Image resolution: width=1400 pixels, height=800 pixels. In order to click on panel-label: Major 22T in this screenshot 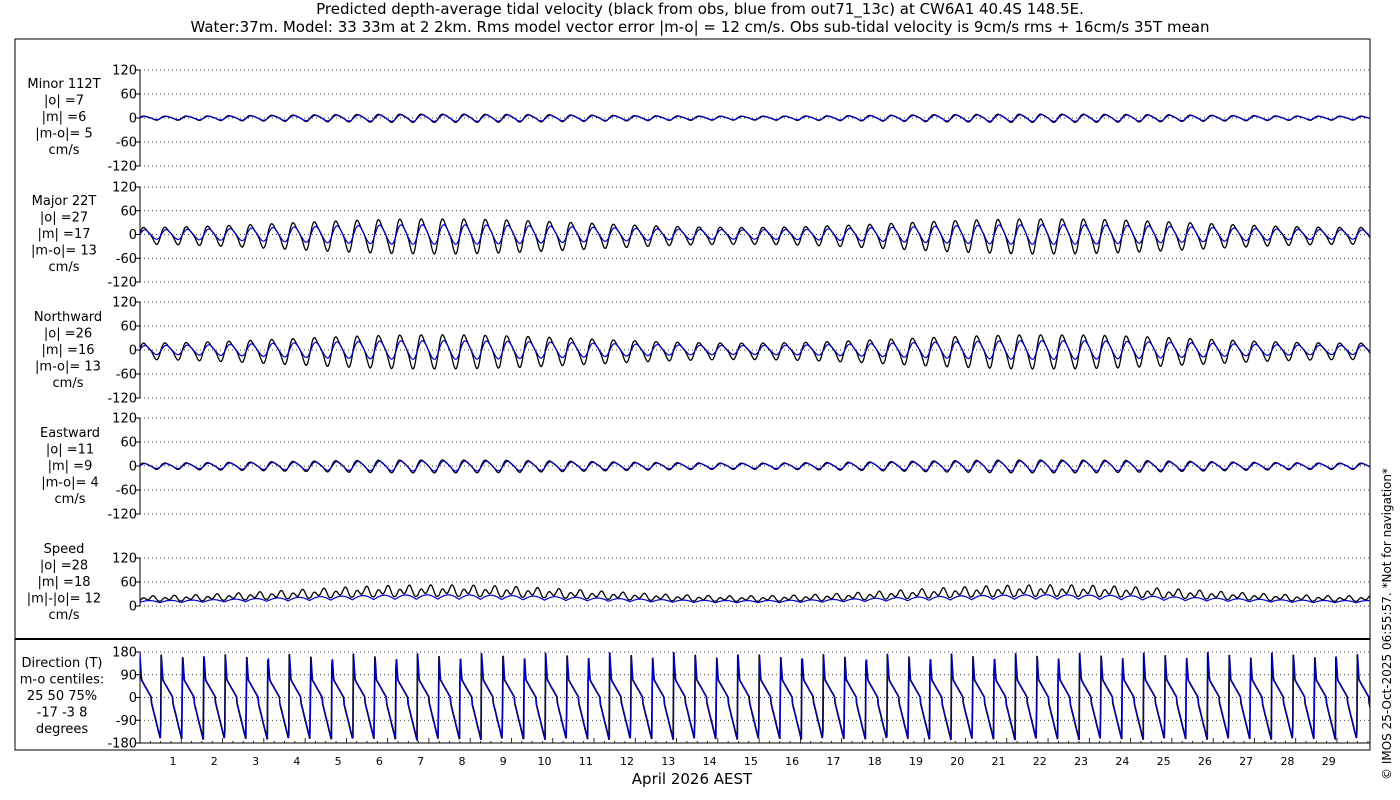, I will do `click(64, 201)`.